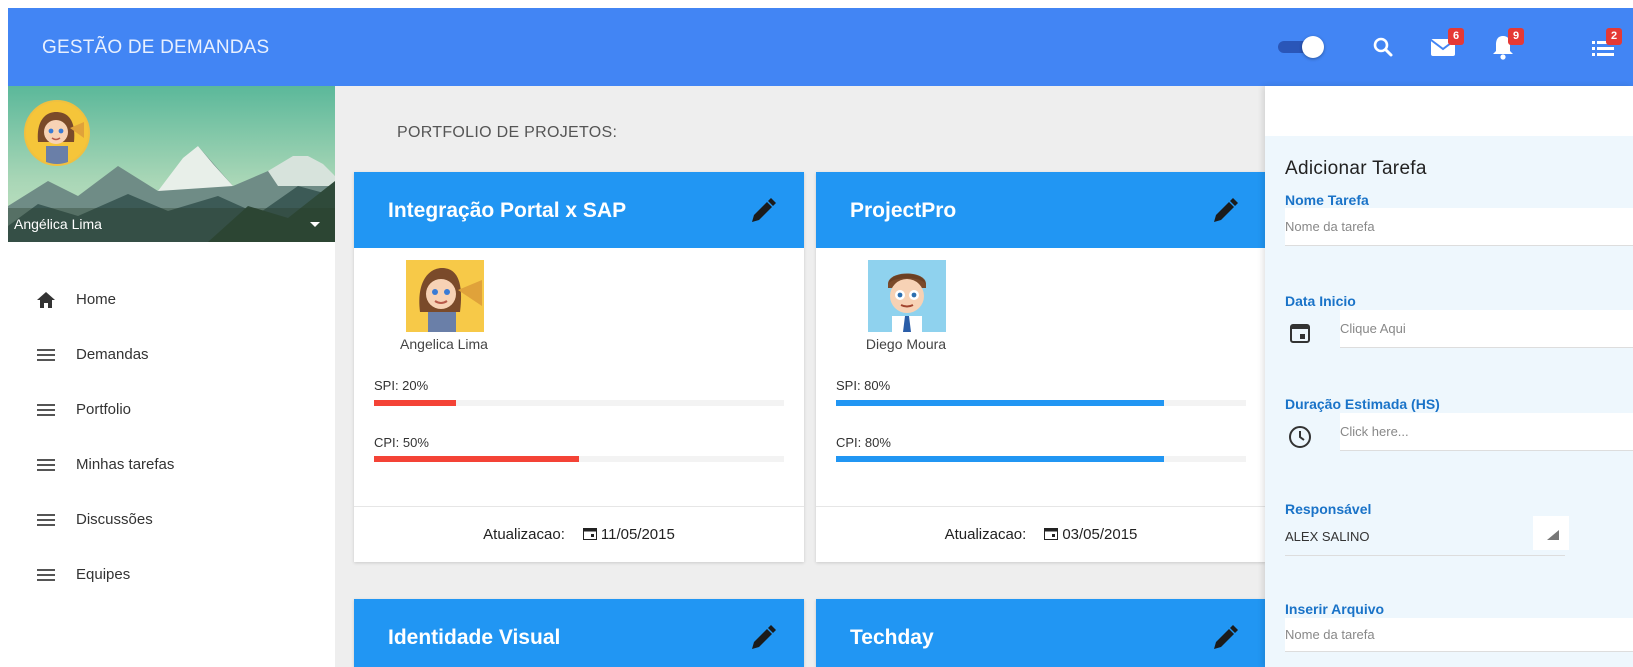 The image size is (1633, 667). I want to click on clock-icon, so click(1300, 437).